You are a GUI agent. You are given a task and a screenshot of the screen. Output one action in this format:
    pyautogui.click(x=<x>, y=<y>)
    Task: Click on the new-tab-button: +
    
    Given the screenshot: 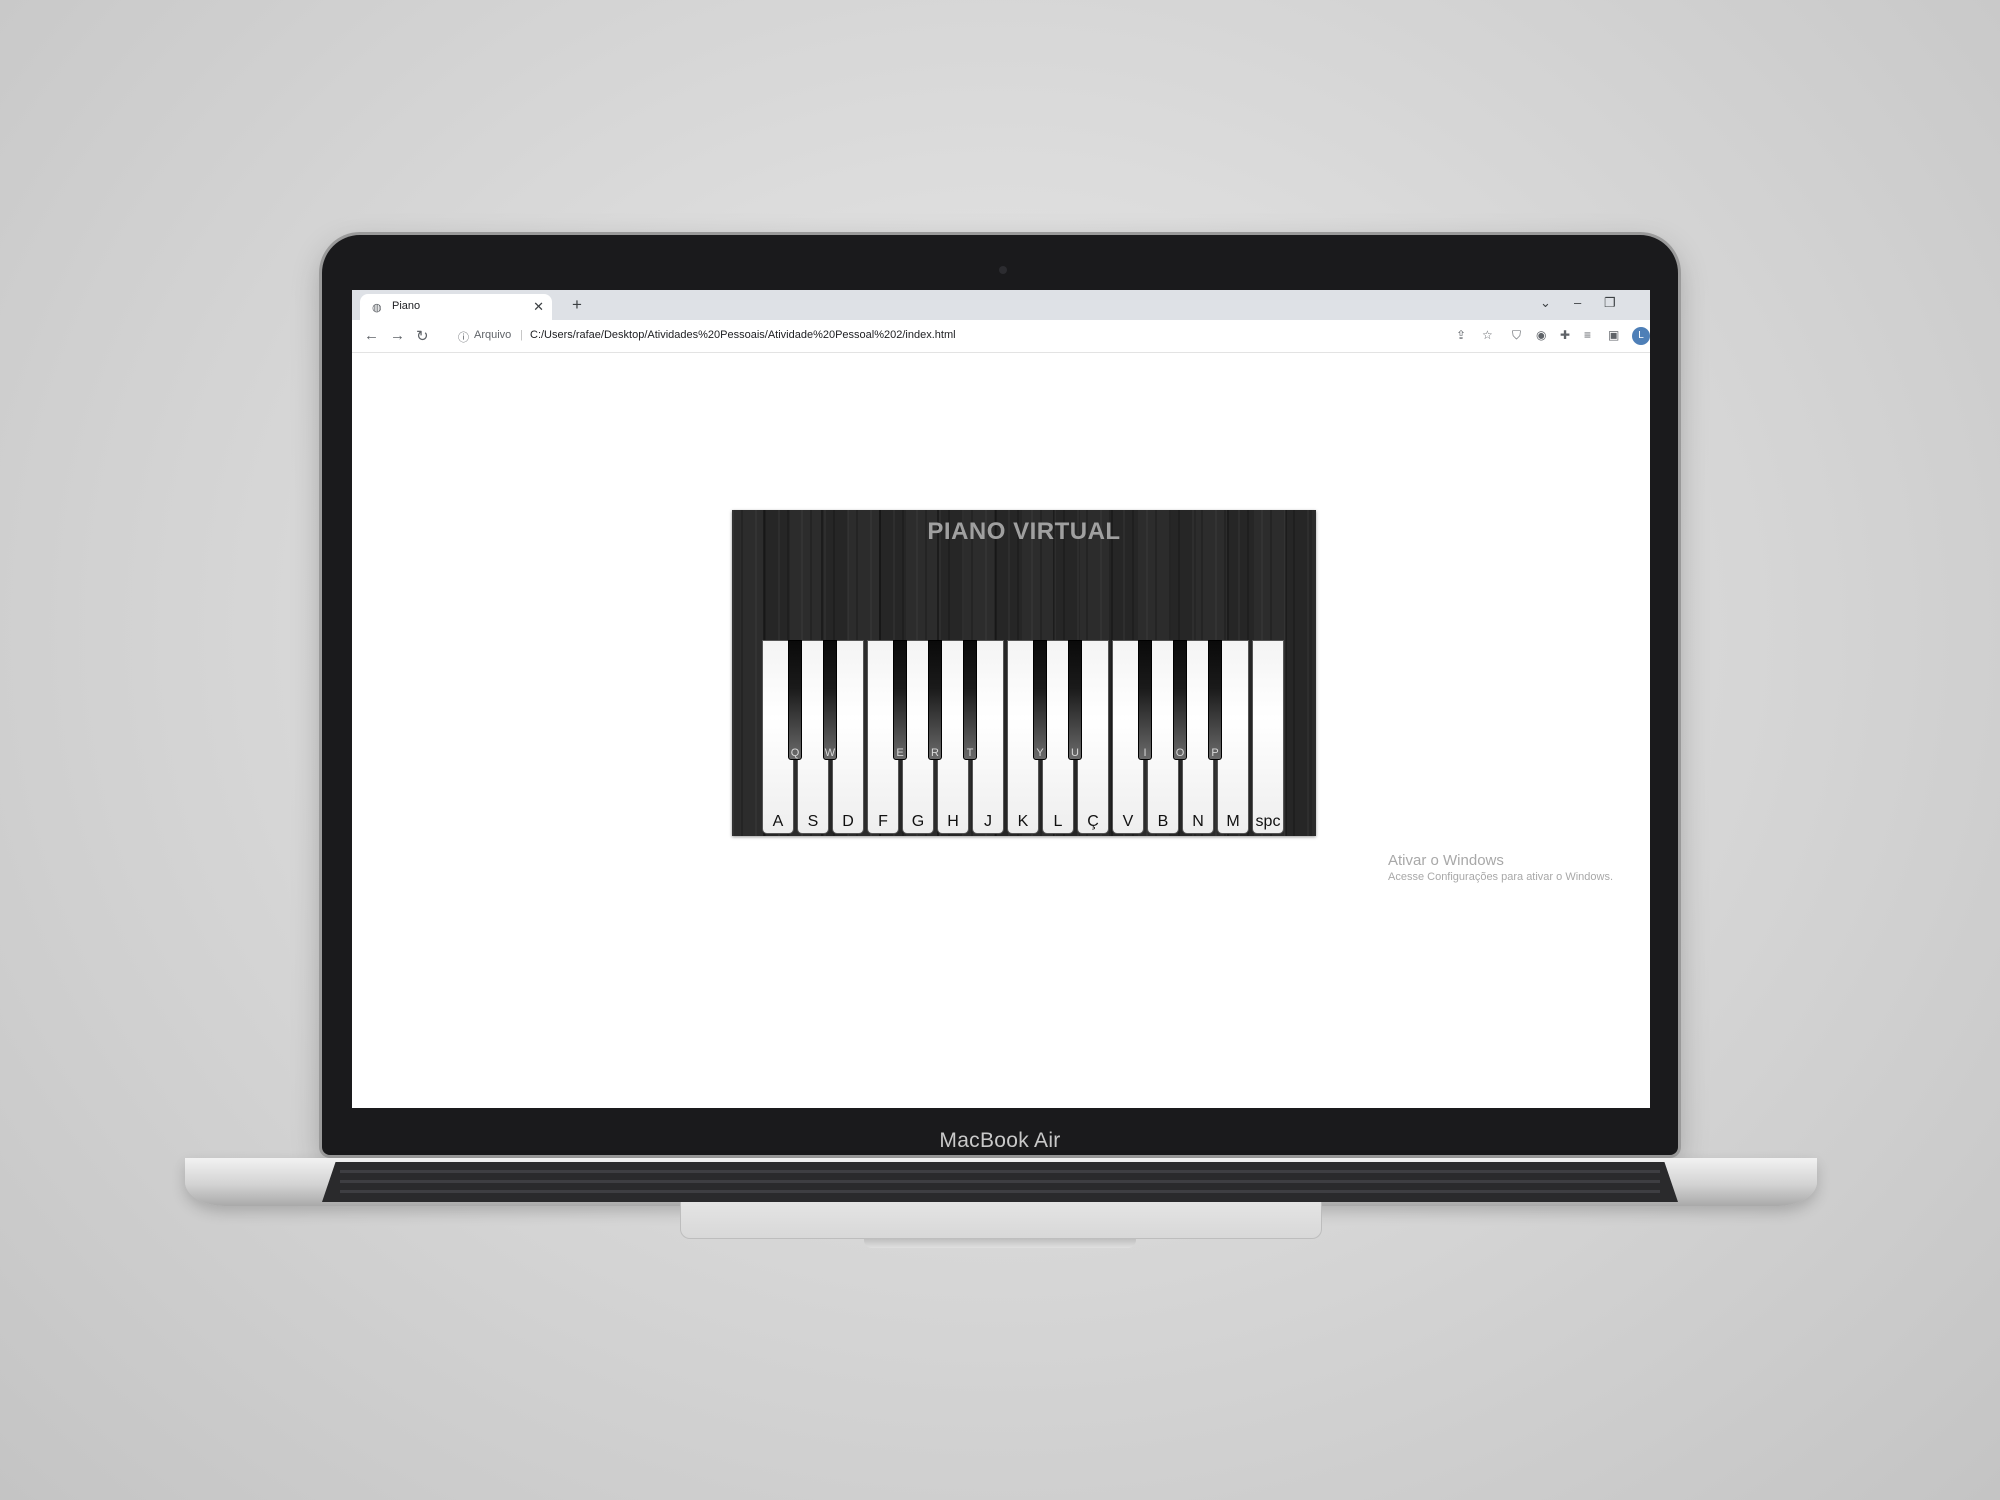 What is the action you would take?
    pyautogui.click(x=577, y=305)
    